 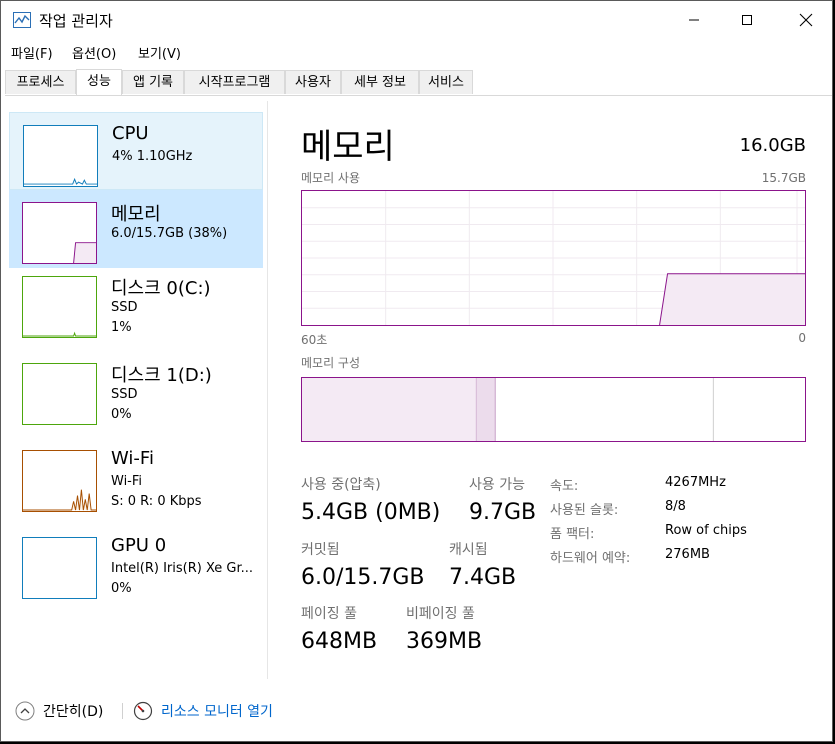 I want to click on available-value: 9.7GB, so click(x=503, y=512).